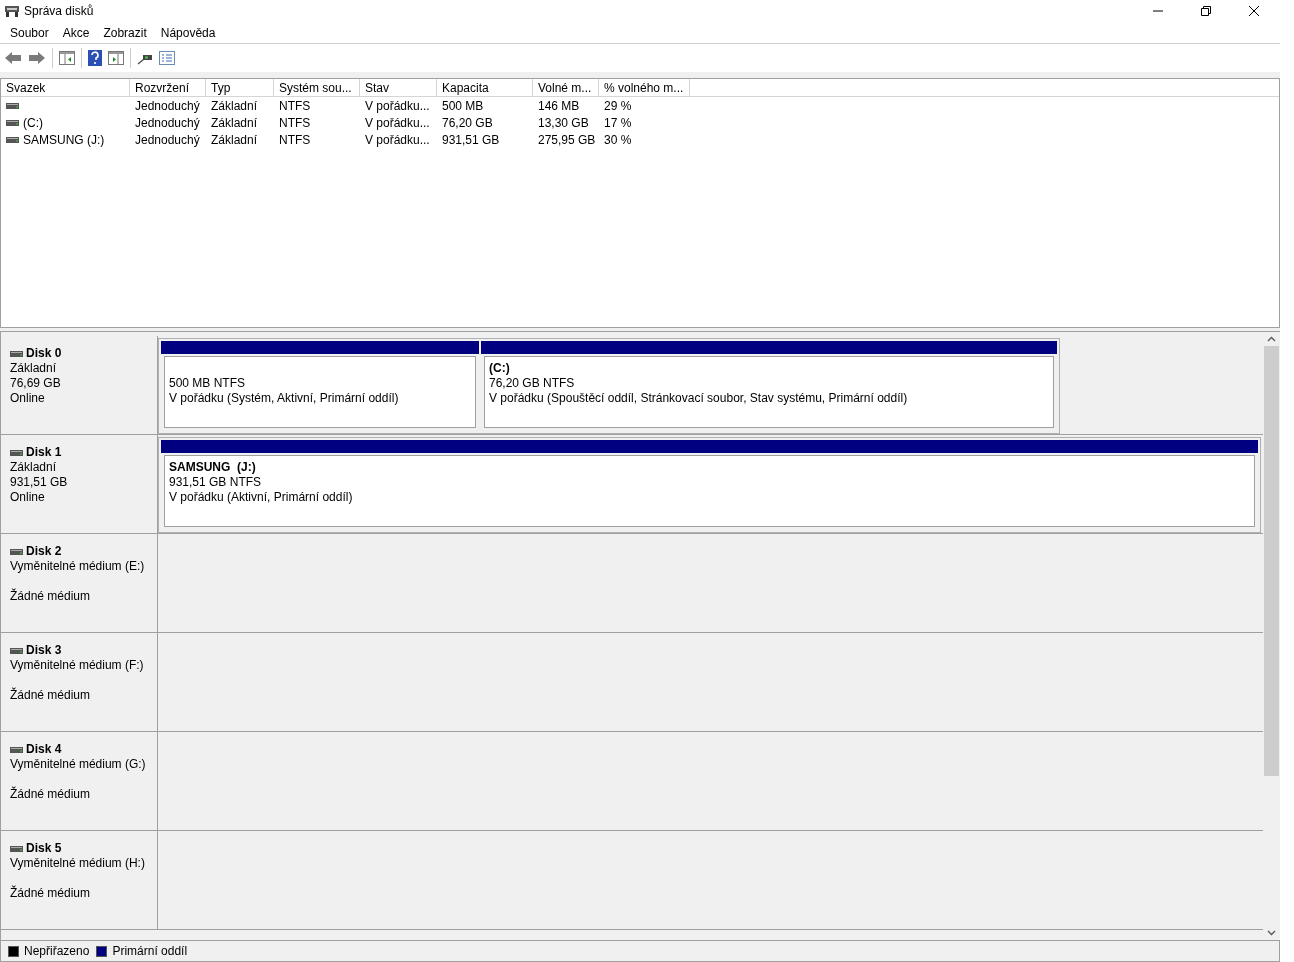 Image resolution: width=1294 pixels, height=962 pixels. I want to click on disk-size: 931,51 GB, so click(39, 482).